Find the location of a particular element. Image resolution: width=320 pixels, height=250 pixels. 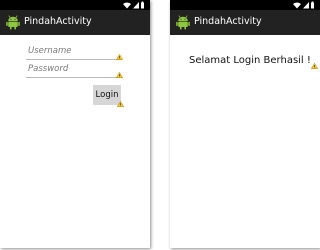

login-button-label: Login is located at coordinates (107, 95).